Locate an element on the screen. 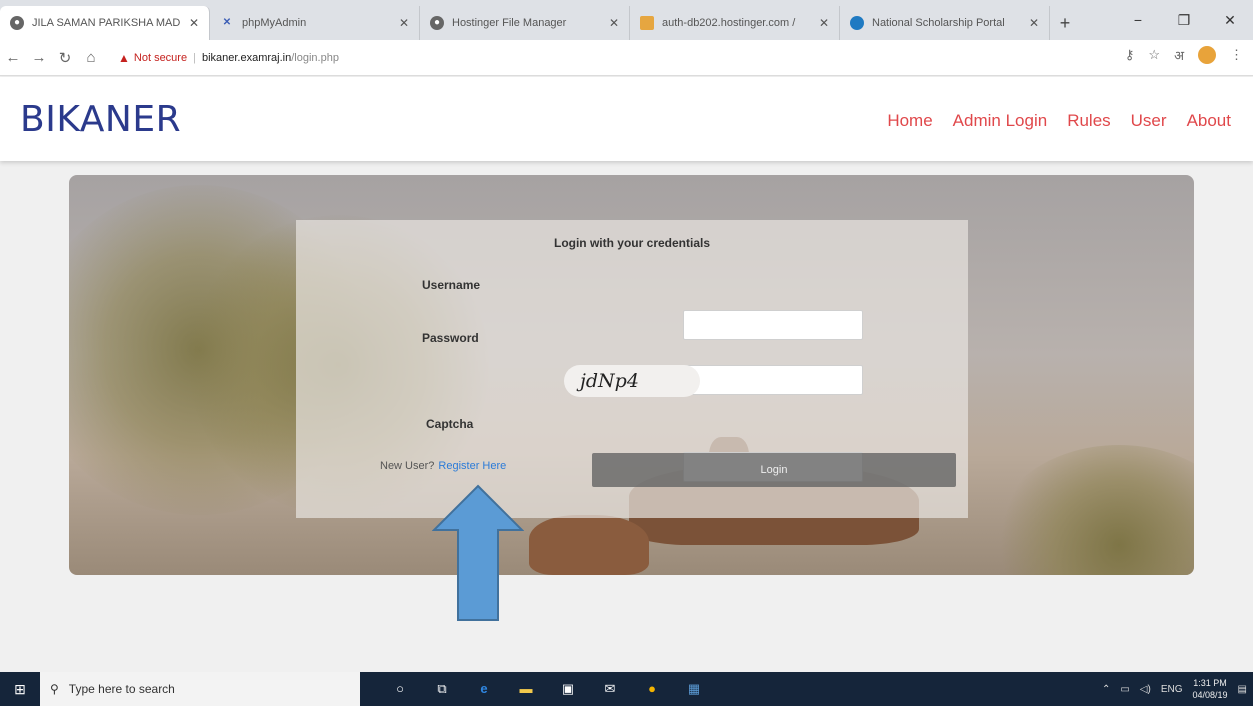 This screenshot has width=1253, height=706. nav-rules: Rules is located at coordinates (1088, 121).